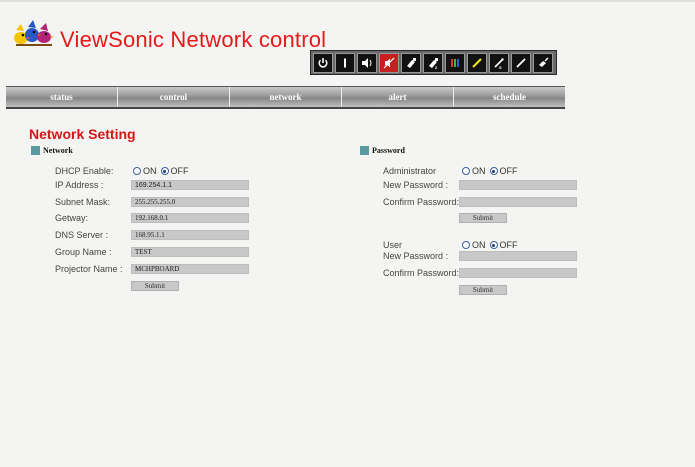 The height and width of the screenshot is (467, 695). Describe the element at coordinates (518, 202) in the screenshot. I see `admin-confirm-password-field` at that location.